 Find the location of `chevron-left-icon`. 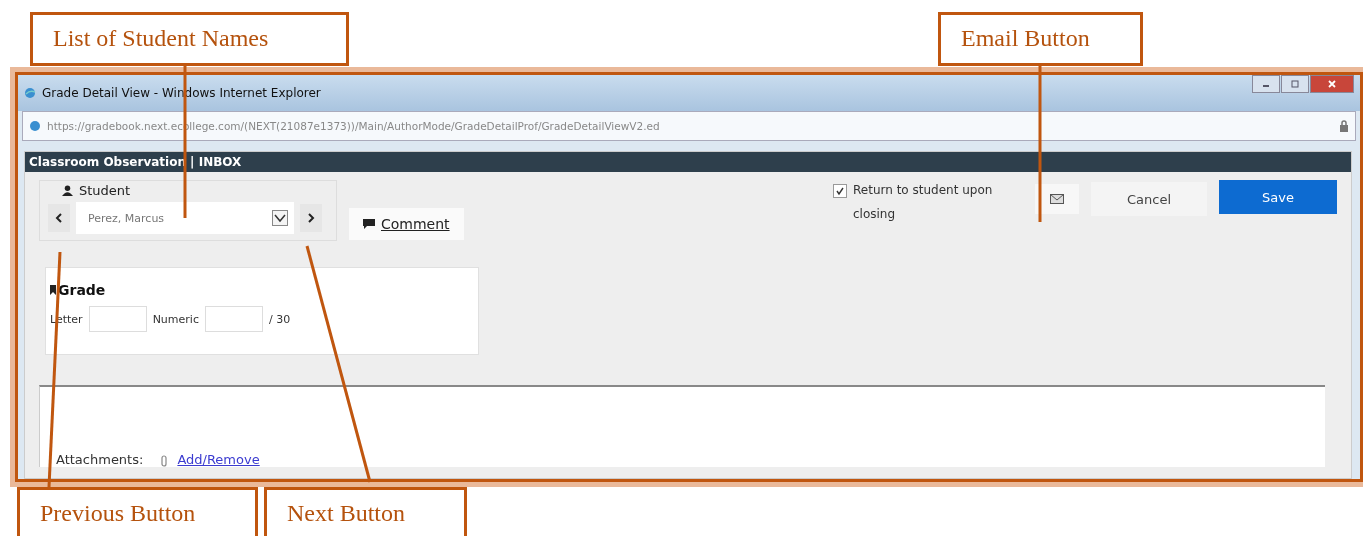

chevron-left-icon is located at coordinates (59, 218).